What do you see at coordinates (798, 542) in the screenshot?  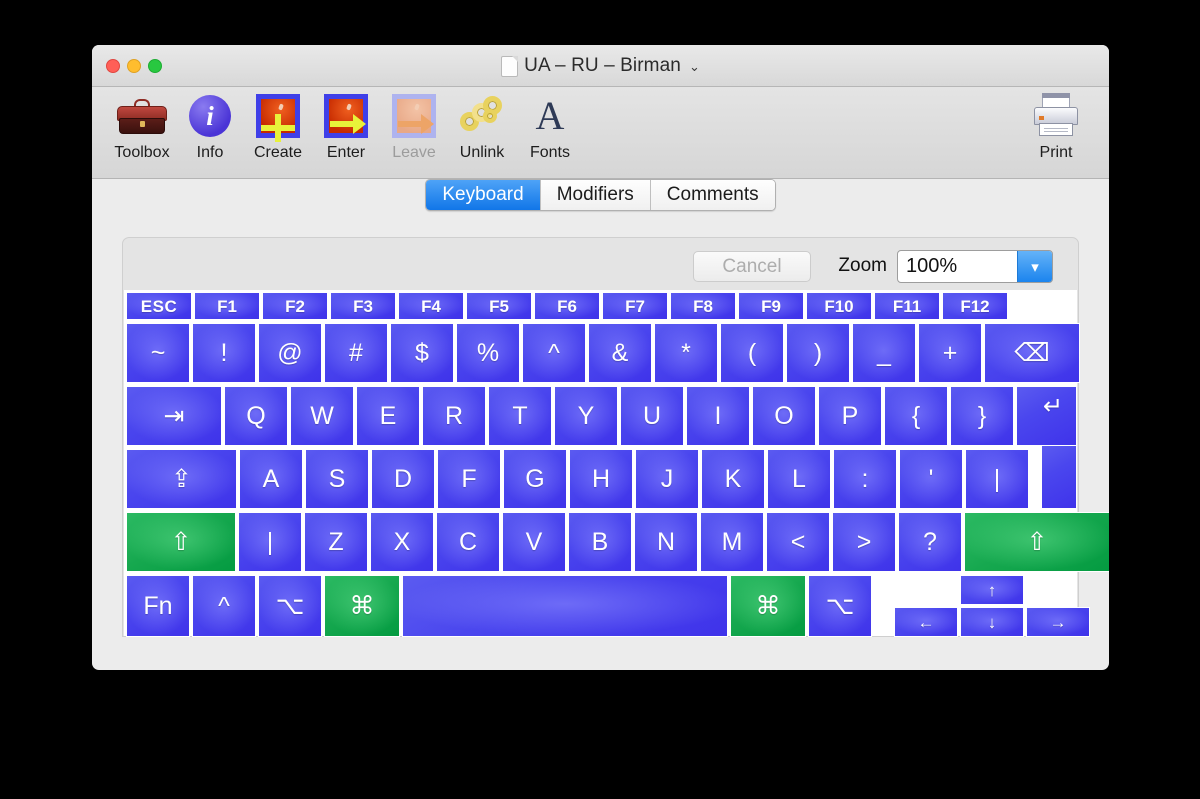 I see `key-less-than: <` at bounding box center [798, 542].